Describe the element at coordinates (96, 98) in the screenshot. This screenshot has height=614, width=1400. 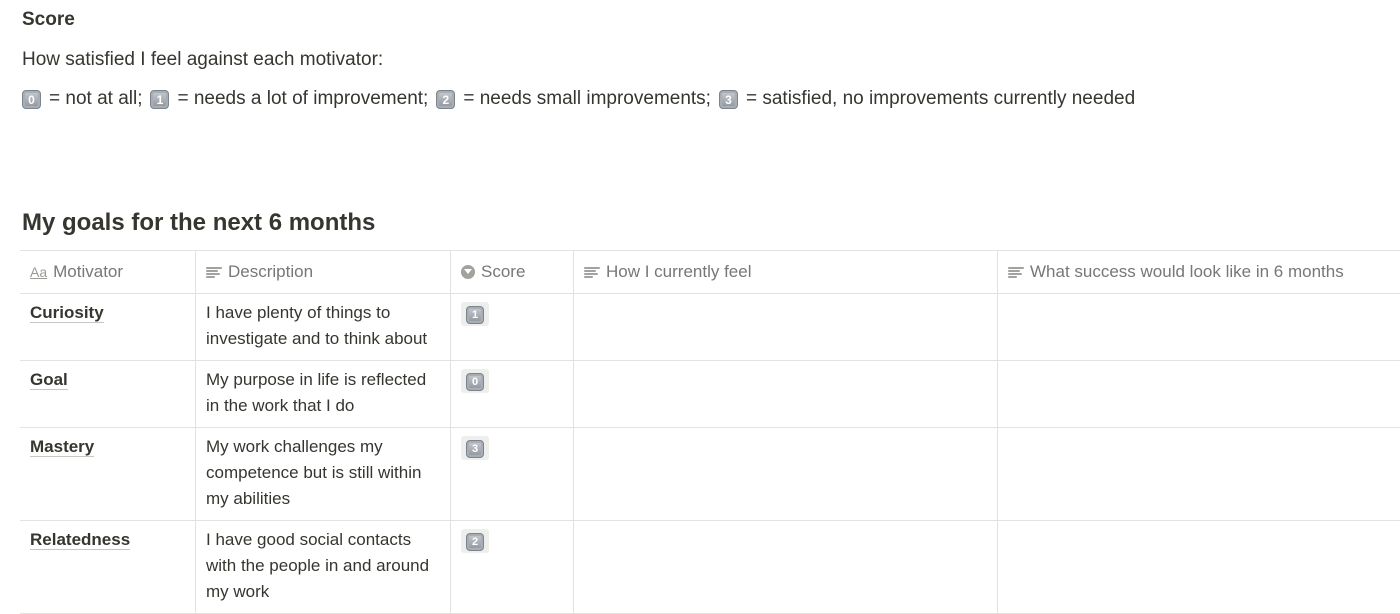
I see `legend-text-0: = not at all;` at that location.